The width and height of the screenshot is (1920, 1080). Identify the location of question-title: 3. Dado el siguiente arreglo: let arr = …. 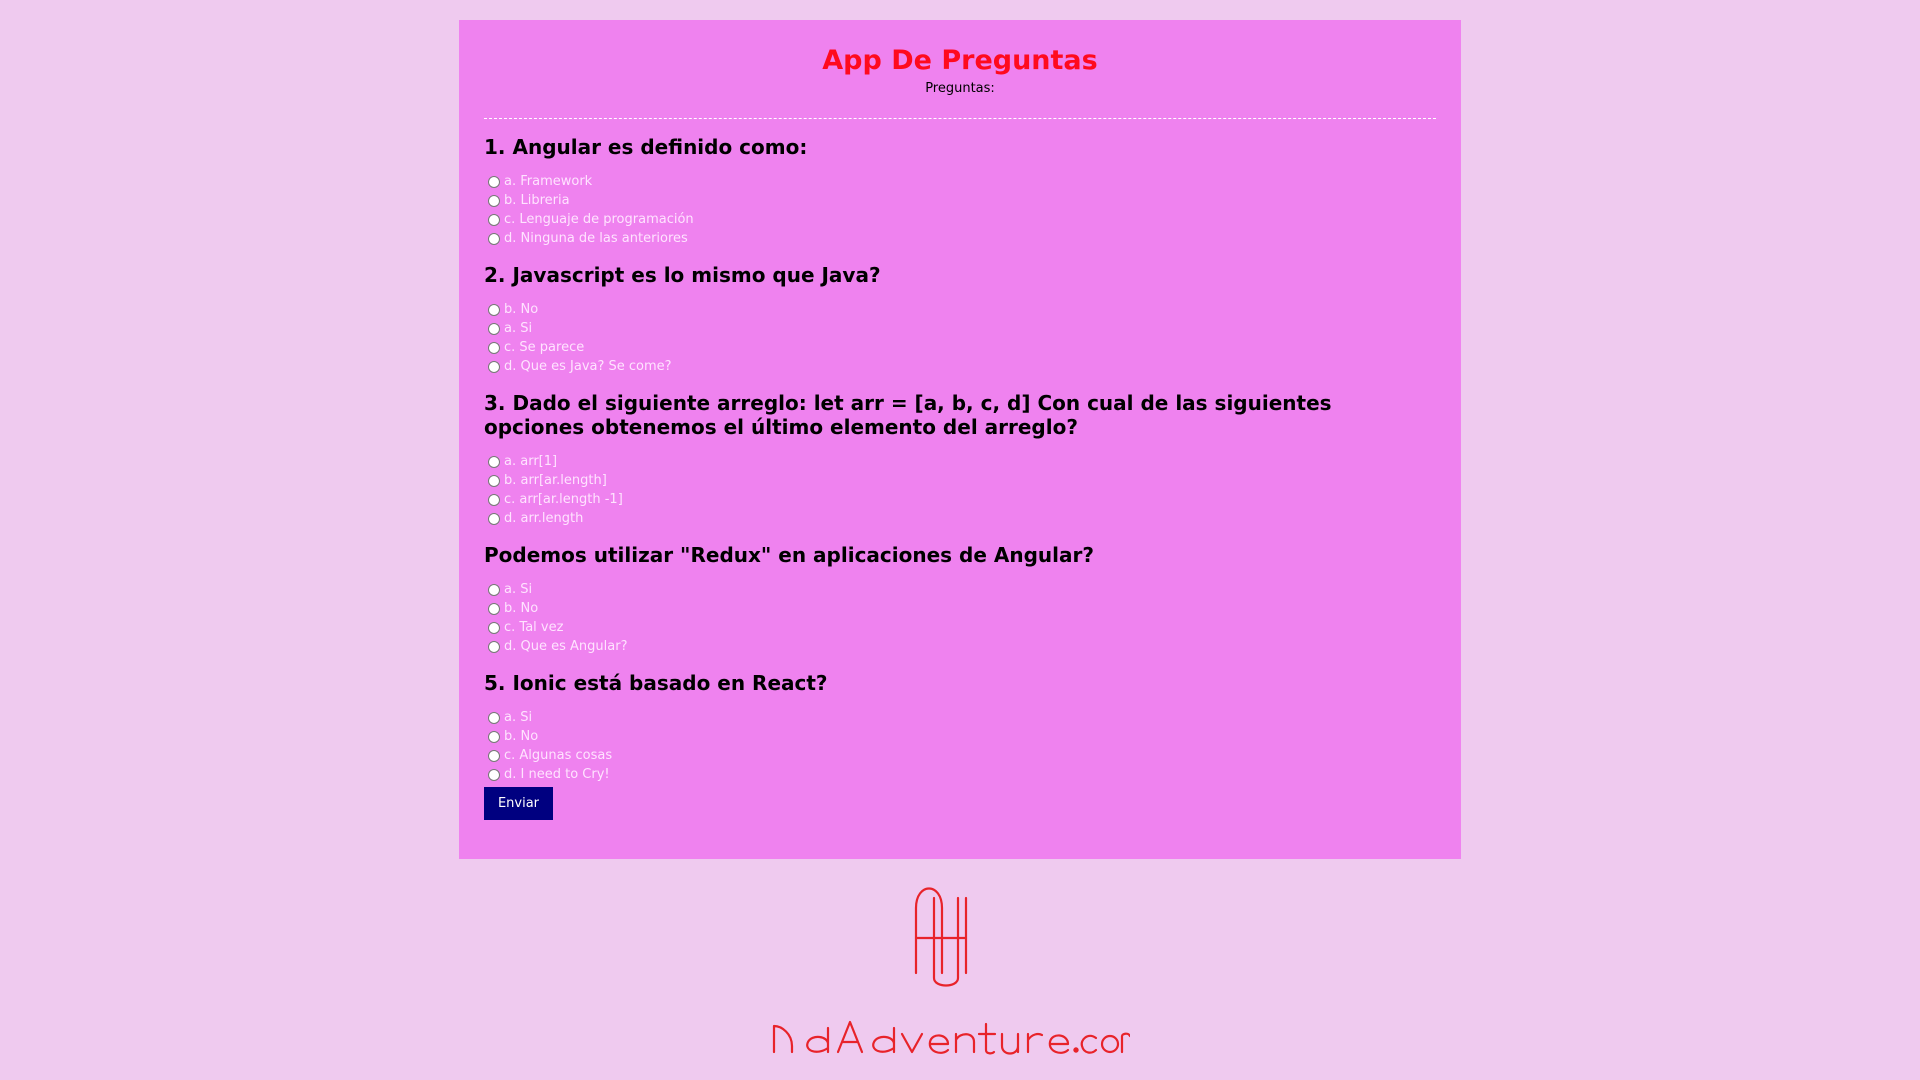
(908, 415).